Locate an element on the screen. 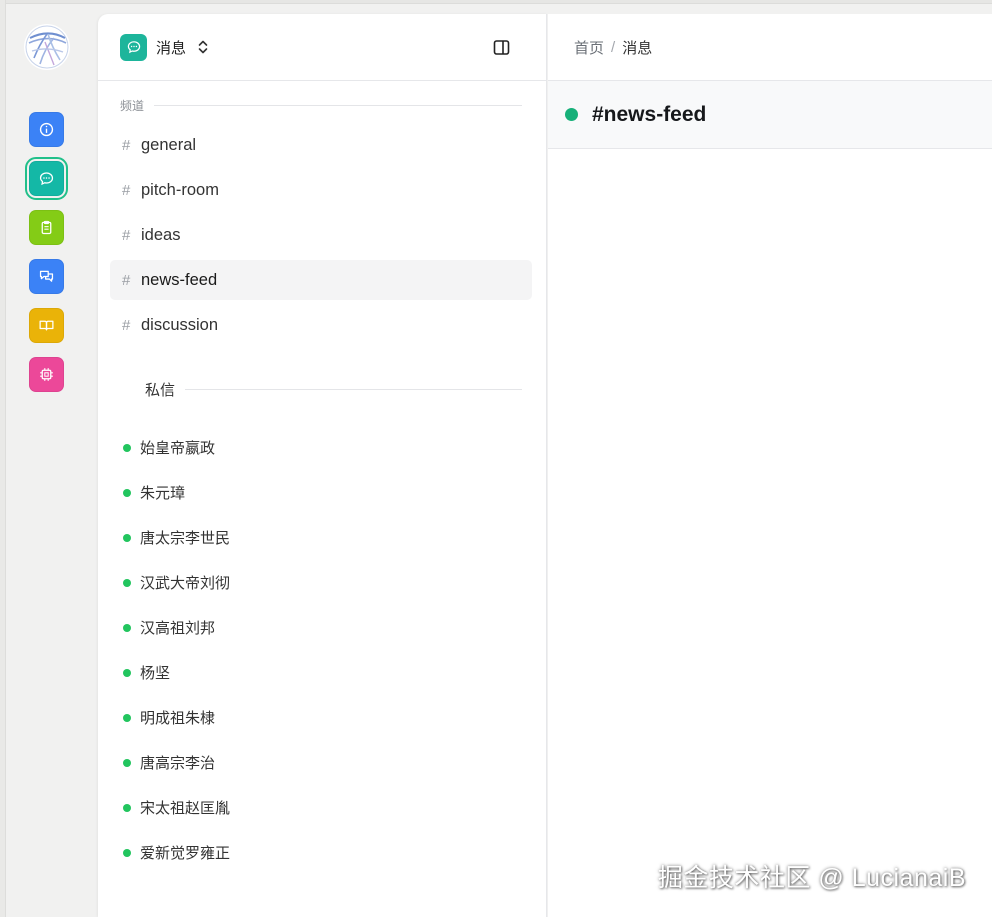 This screenshot has width=992, height=917. channel-name: ideas is located at coordinates (161, 234).